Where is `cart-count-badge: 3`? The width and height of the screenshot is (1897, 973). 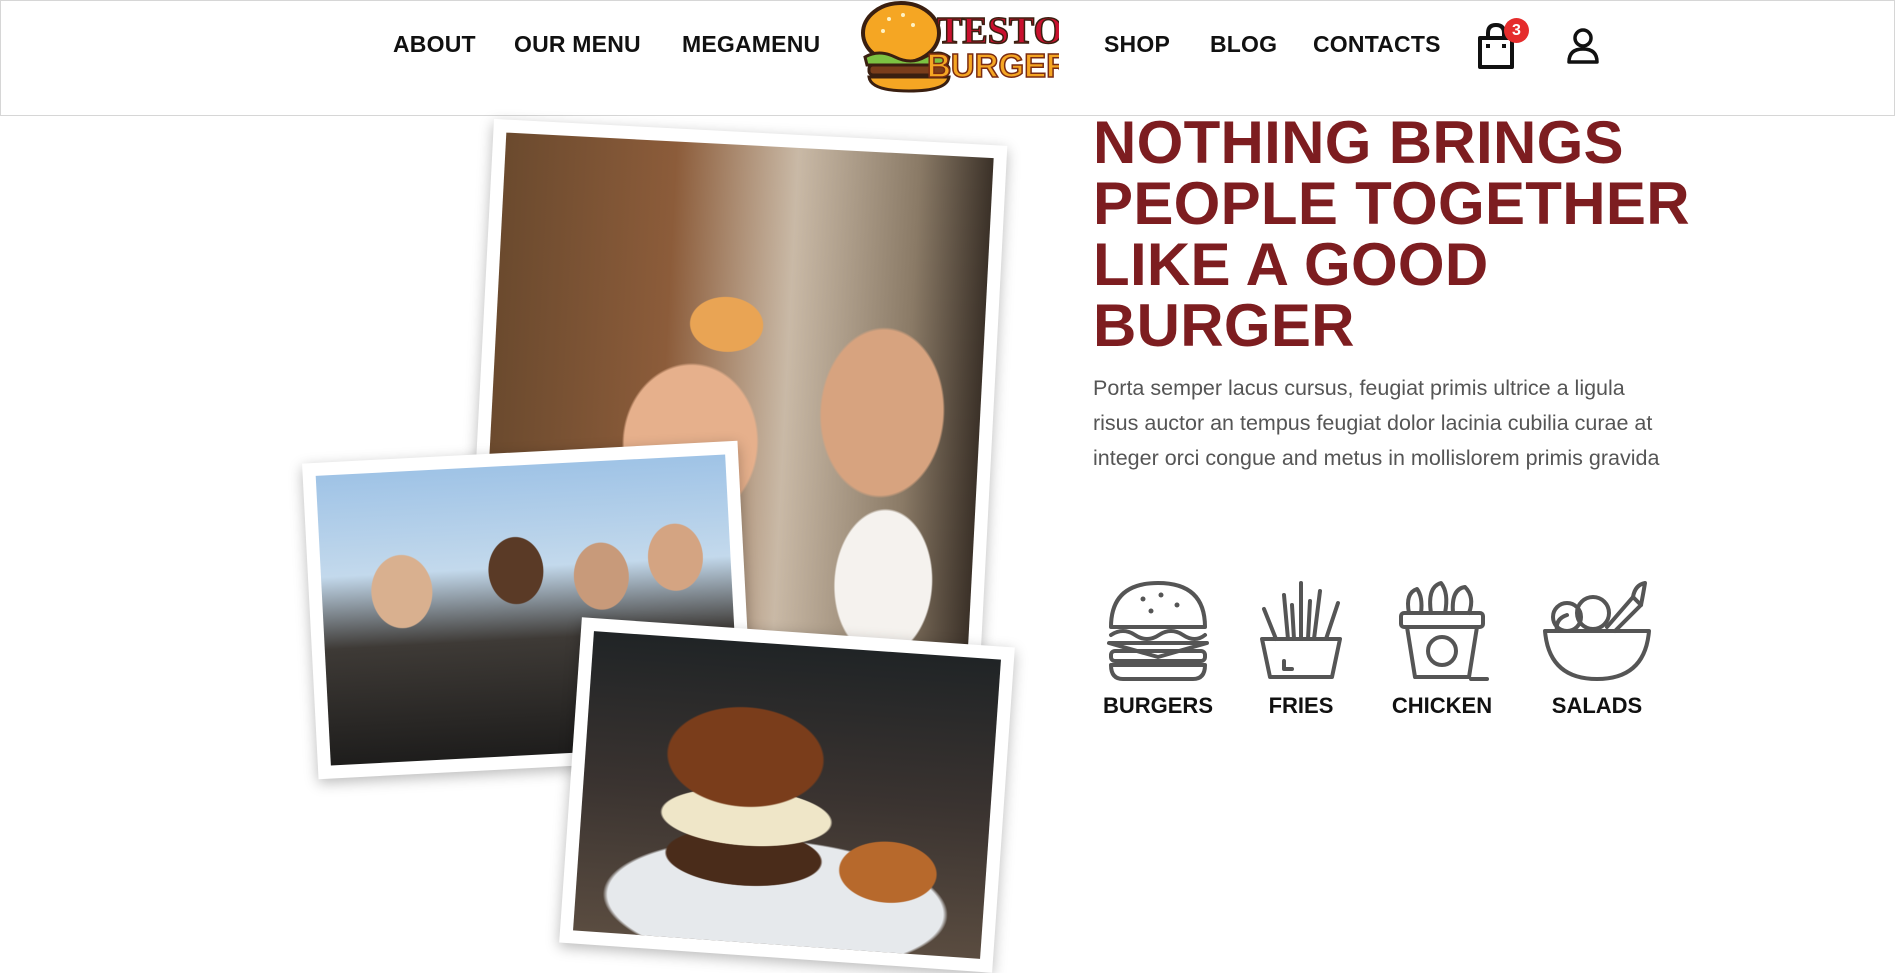 cart-count-badge: 3 is located at coordinates (1516, 30).